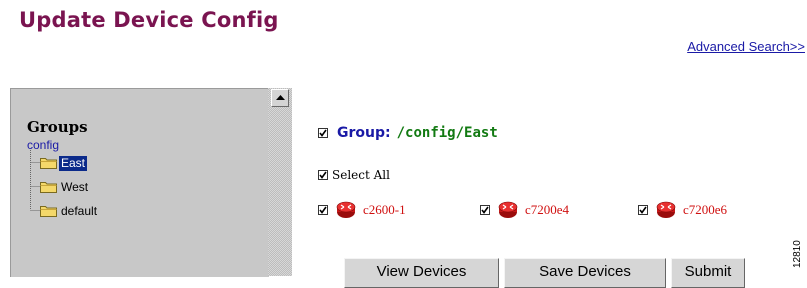  I want to click on tree-item-default: default, so click(69, 211).